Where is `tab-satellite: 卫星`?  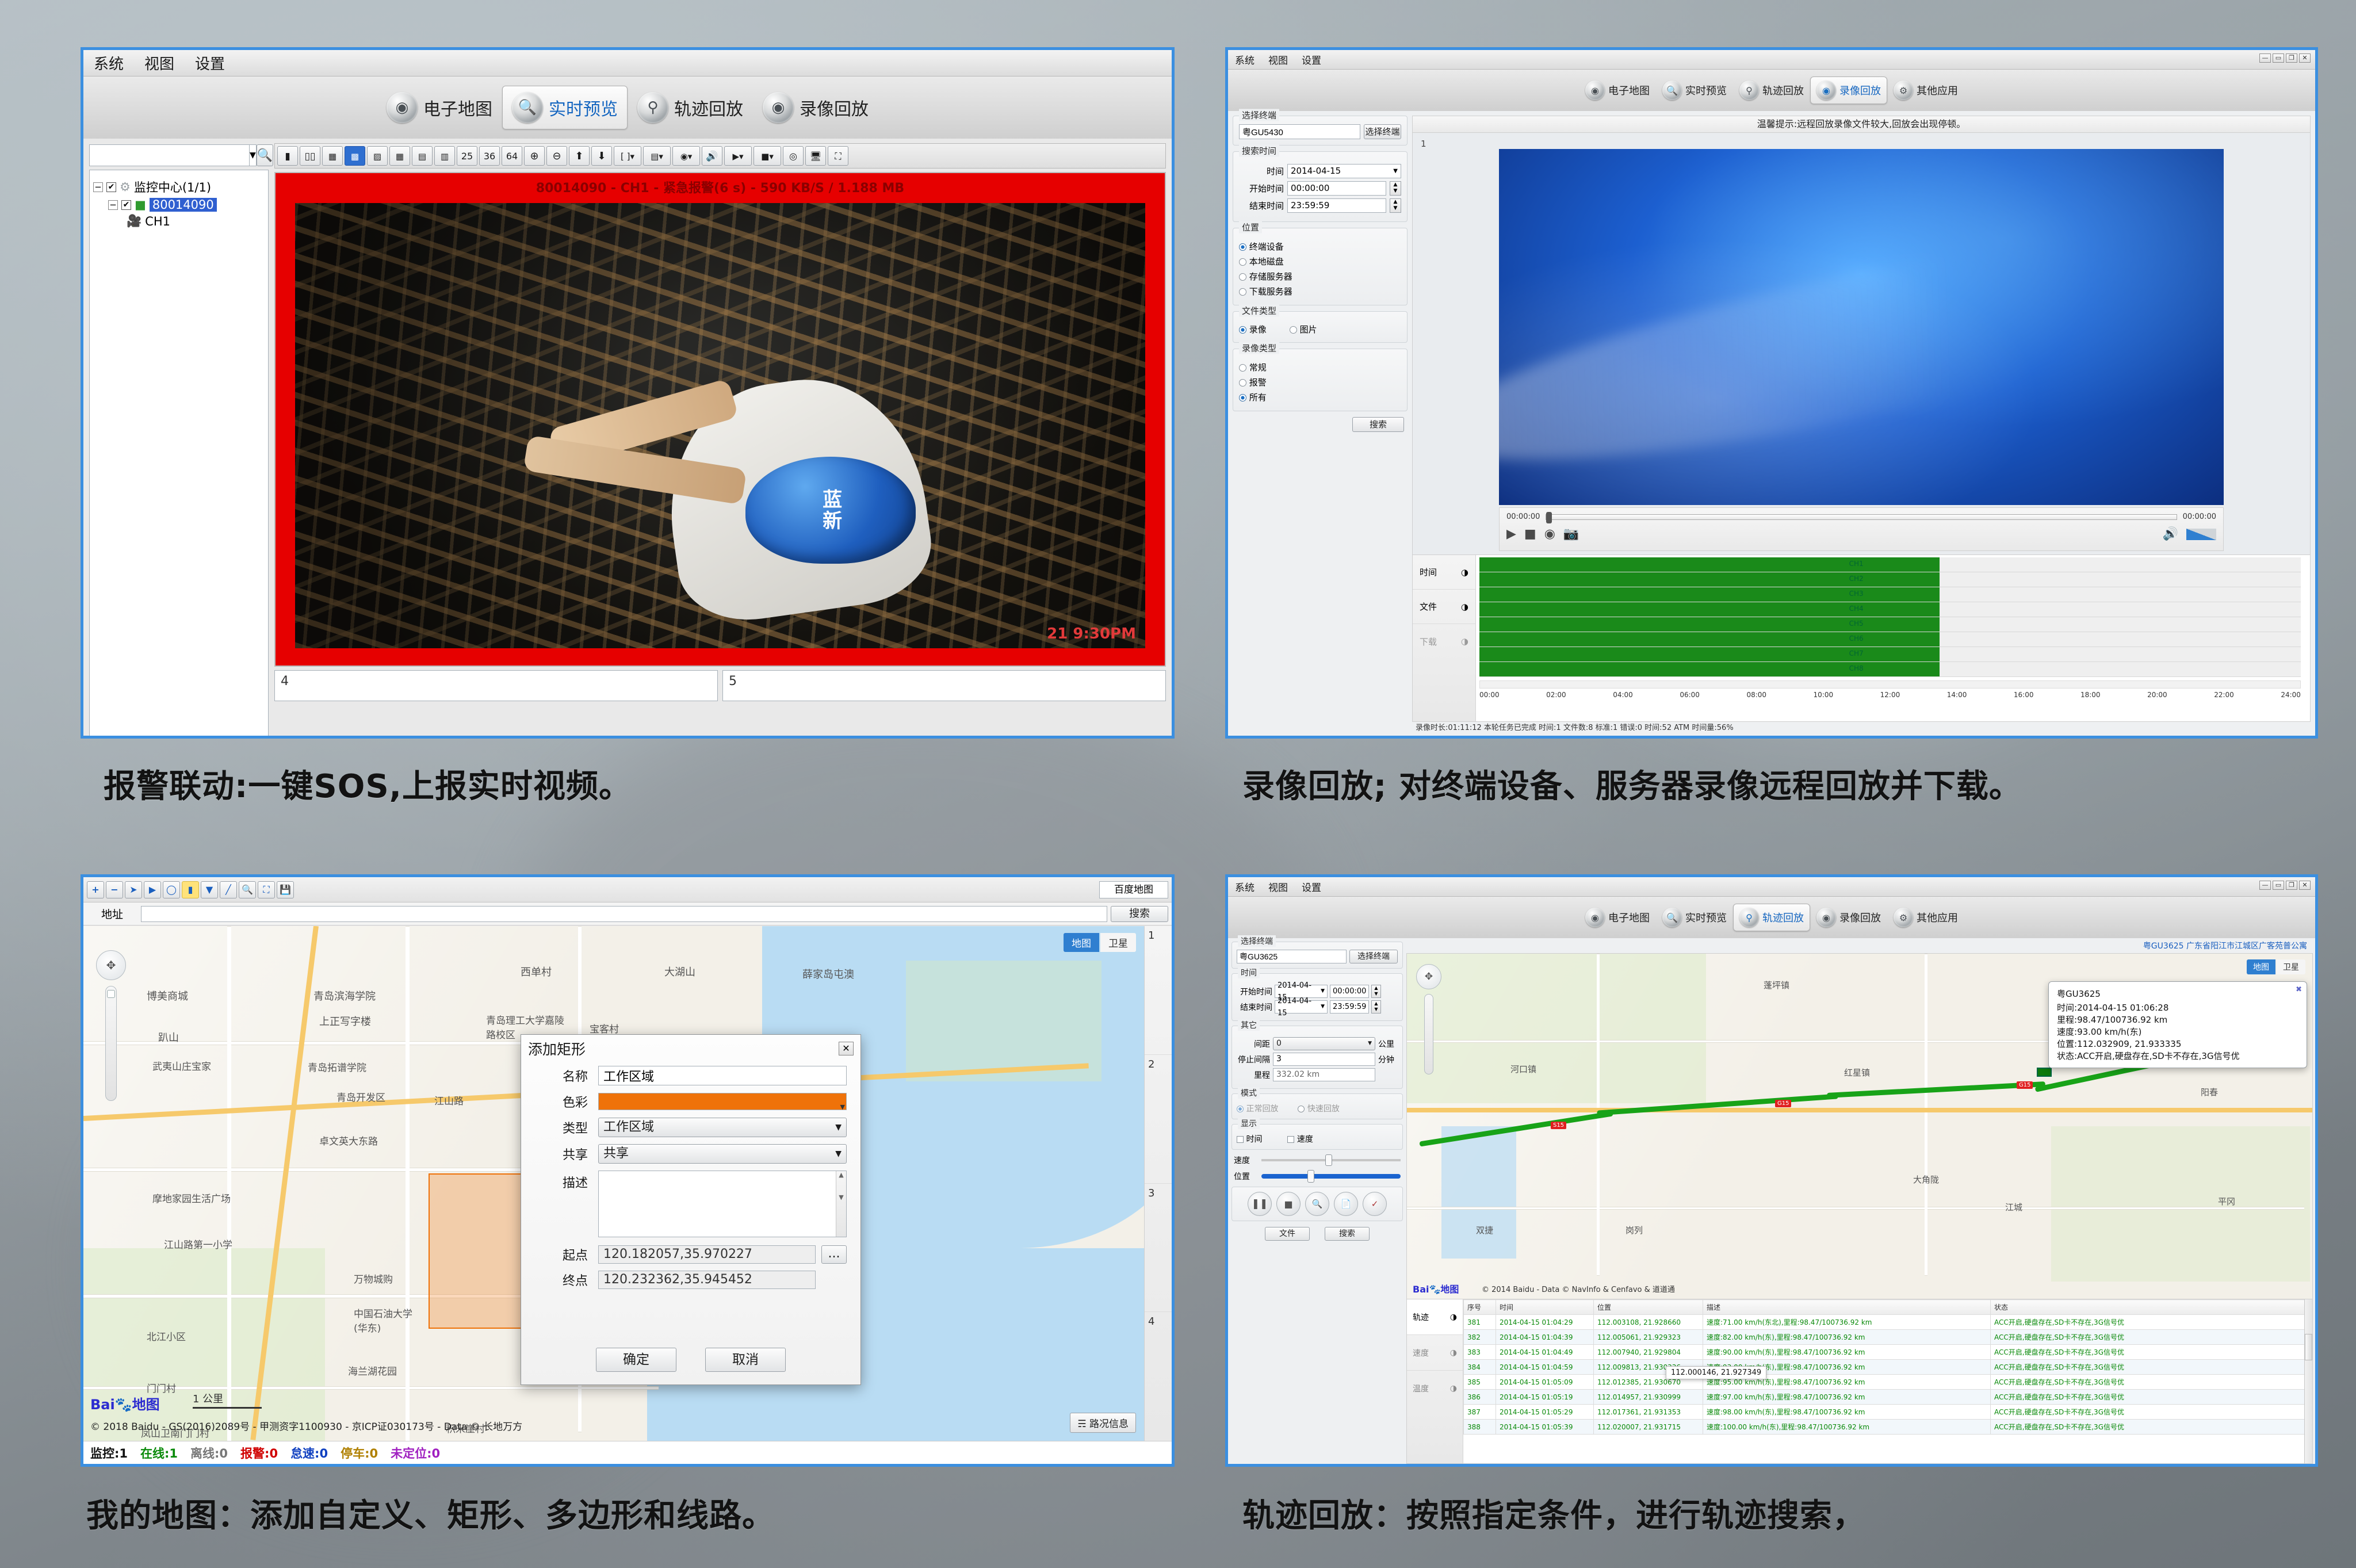 tab-satellite: 卫星 is located at coordinates (1118, 942).